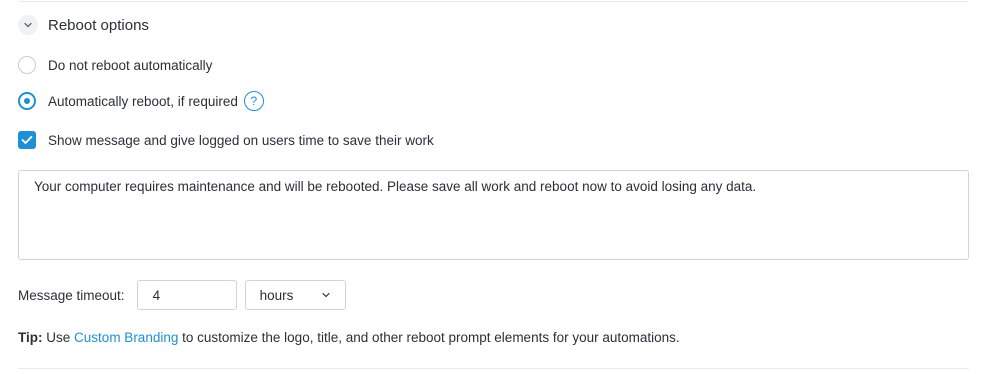 The width and height of the screenshot is (999, 374). What do you see at coordinates (126, 337) in the screenshot?
I see `custom-branding-link: Custom Branding` at bounding box center [126, 337].